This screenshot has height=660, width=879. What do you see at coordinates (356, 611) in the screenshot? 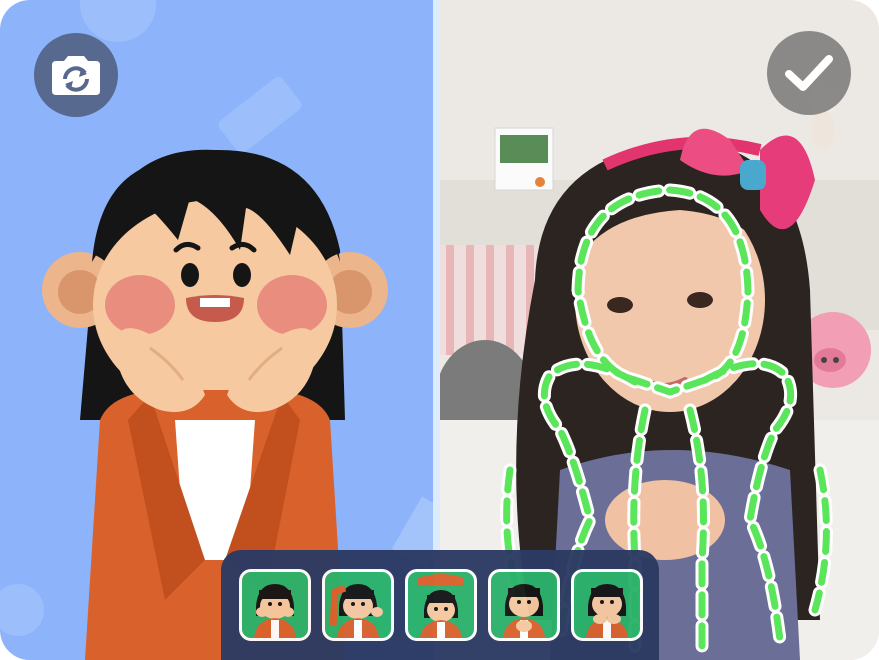
I see `hand-on-head-pose-icon` at bounding box center [356, 611].